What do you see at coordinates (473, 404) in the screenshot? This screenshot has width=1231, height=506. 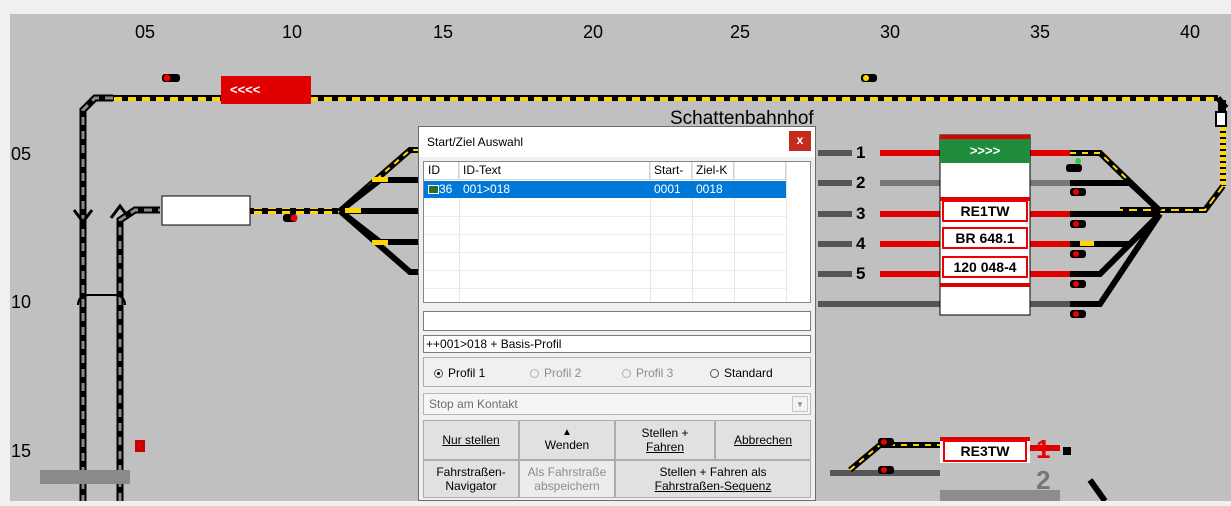 I see `stop-select-value: Stop am Kontakt` at bounding box center [473, 404].